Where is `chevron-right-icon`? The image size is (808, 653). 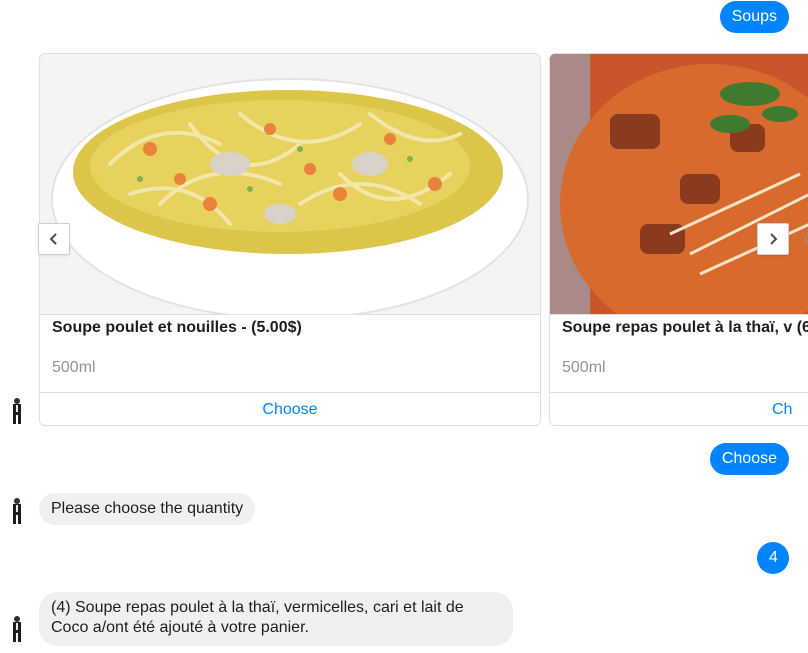 chevron-right-icon is located at coordinates (774, 239).